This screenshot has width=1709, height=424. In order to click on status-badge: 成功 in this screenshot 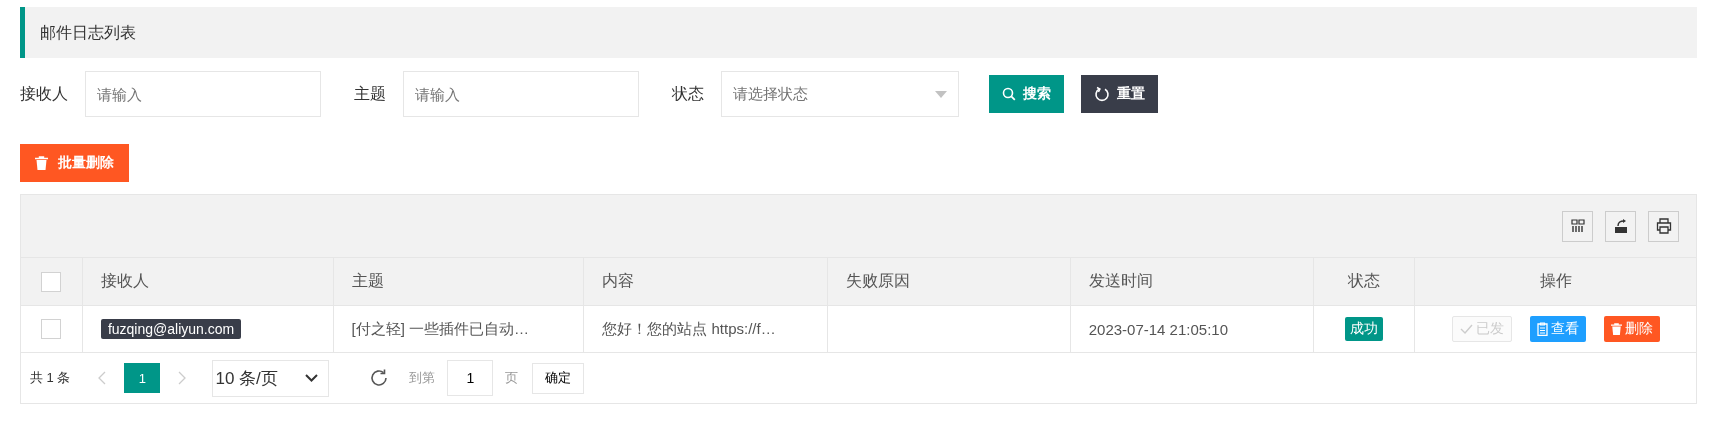, I will do `click(1364, 329)`.